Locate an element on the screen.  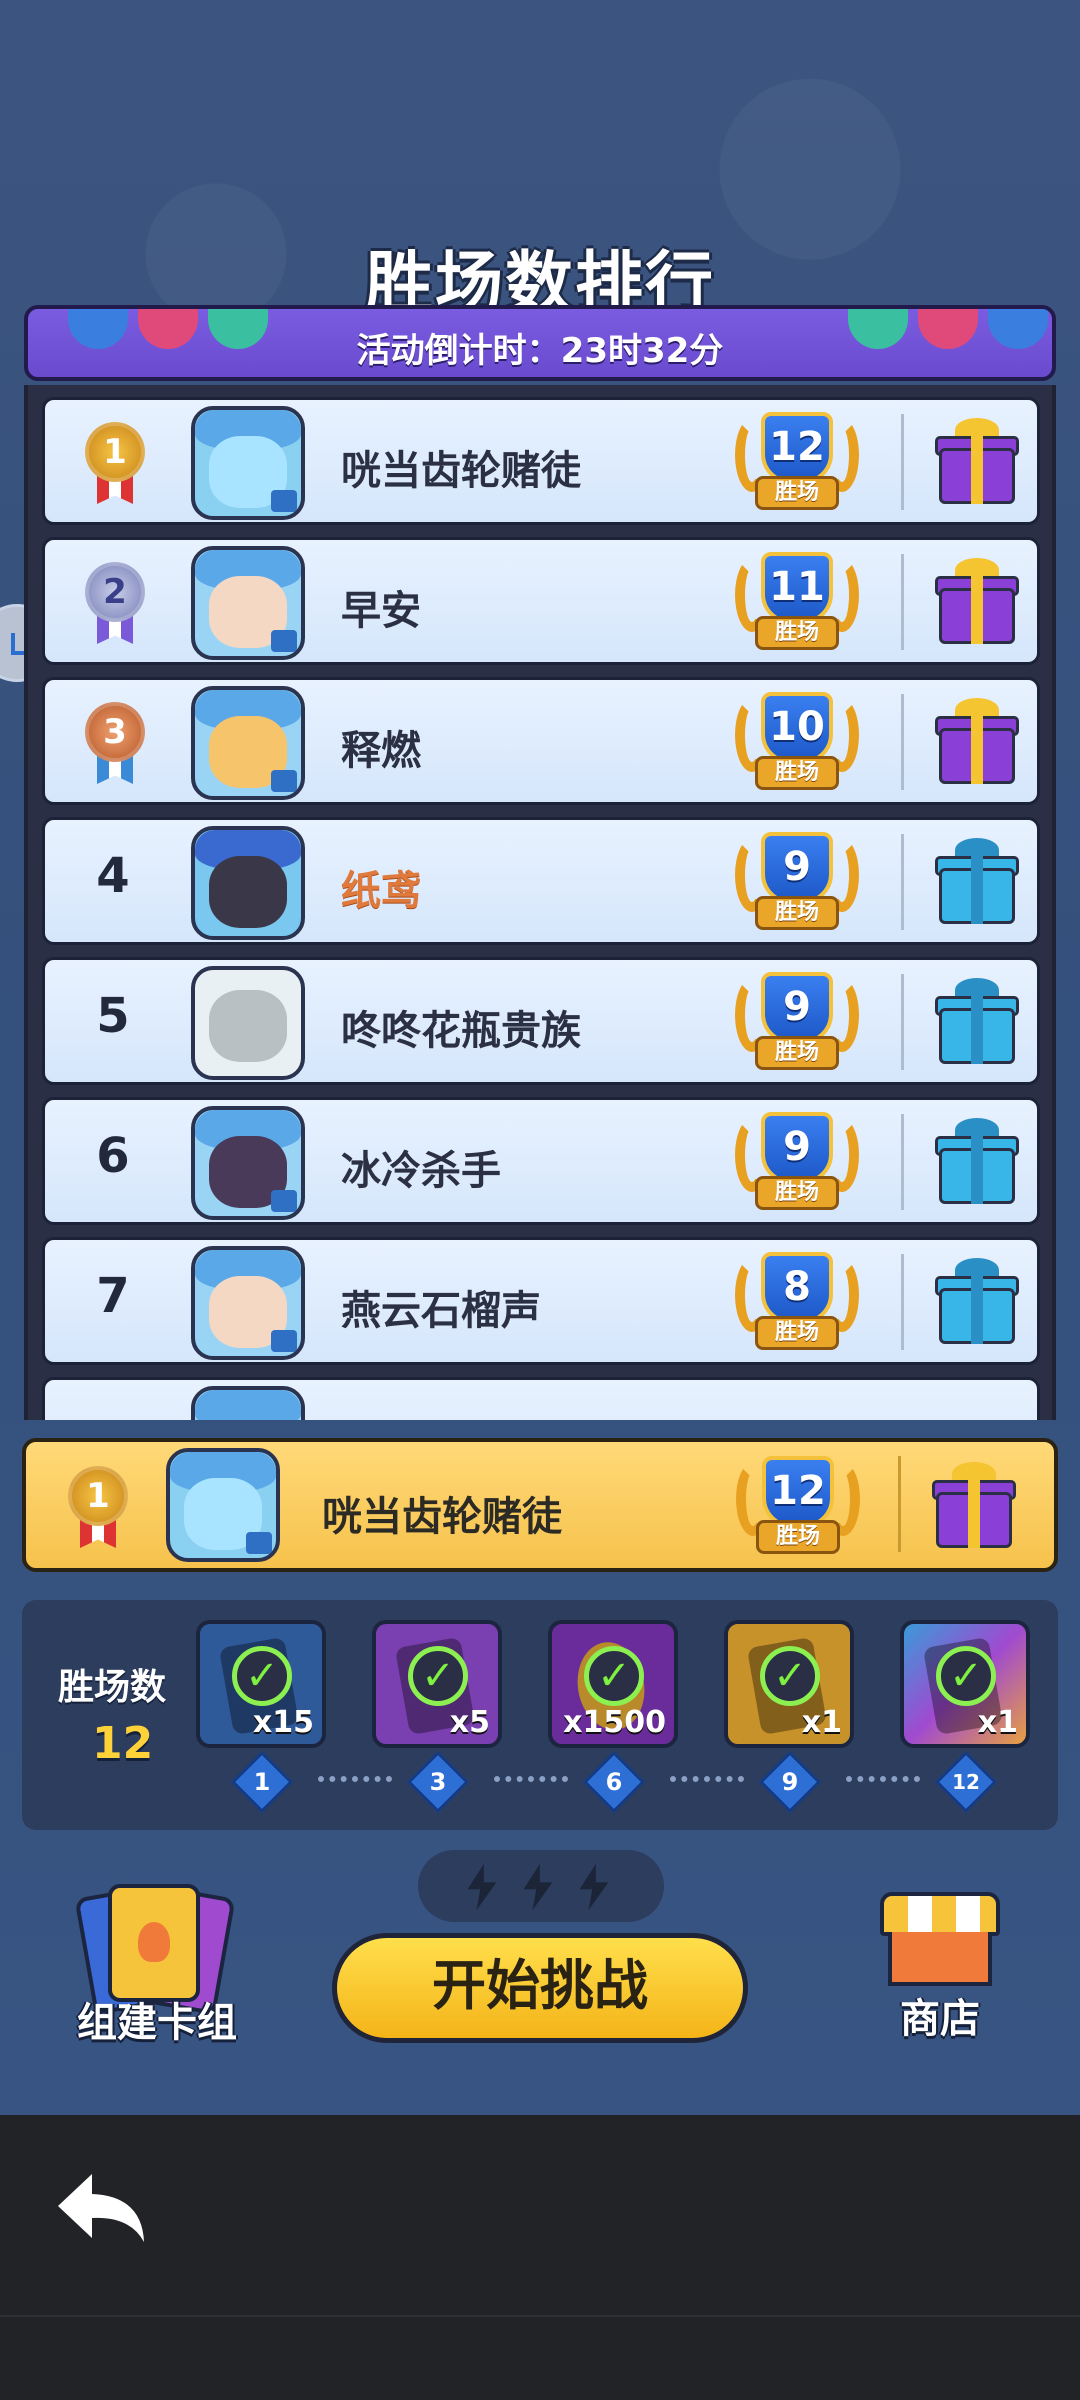
countdown-text: 活动倒计时：23时32分 is located at coordinates (540, 351).